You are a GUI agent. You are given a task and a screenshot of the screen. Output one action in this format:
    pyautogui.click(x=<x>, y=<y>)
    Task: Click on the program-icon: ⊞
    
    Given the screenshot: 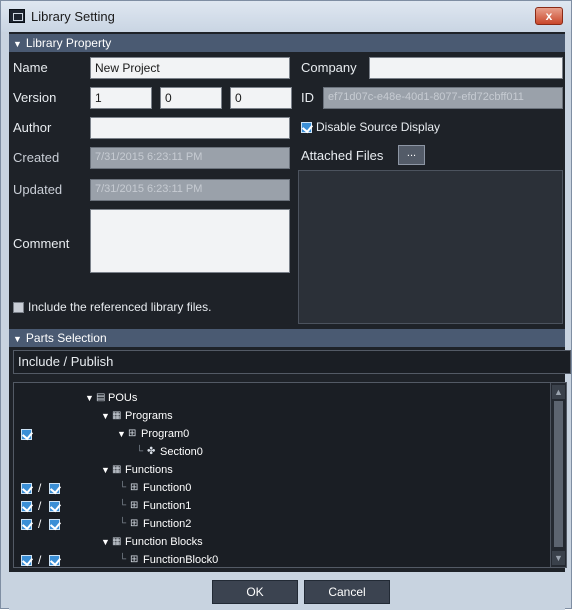 What is the action you would take?
    pyautogui.click(x=132, y=433)
    